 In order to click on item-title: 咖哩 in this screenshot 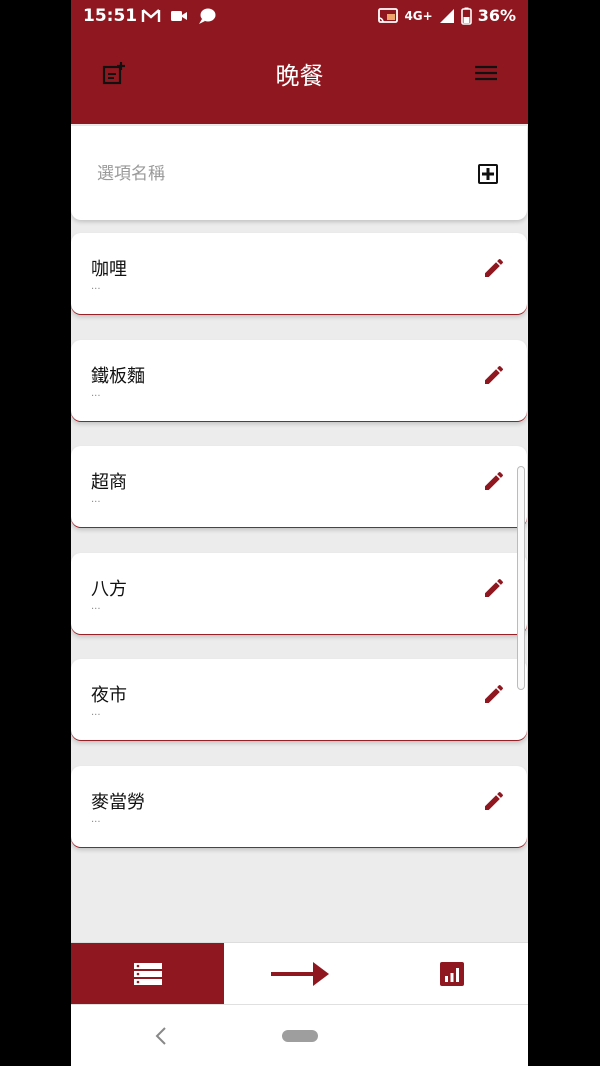, I will do `click(109, 269)`.